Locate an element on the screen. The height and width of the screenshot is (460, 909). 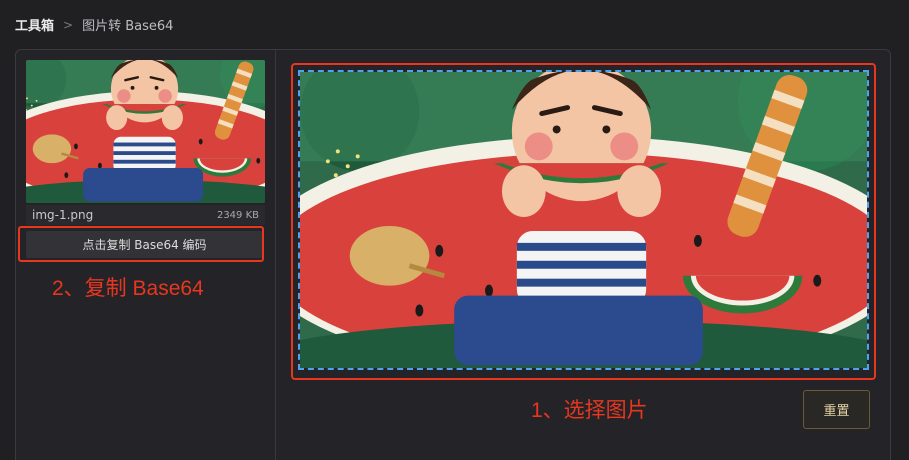
breadcrumb: 工具箱 > 图片转 Base64 is located at coordinates (94, 25).